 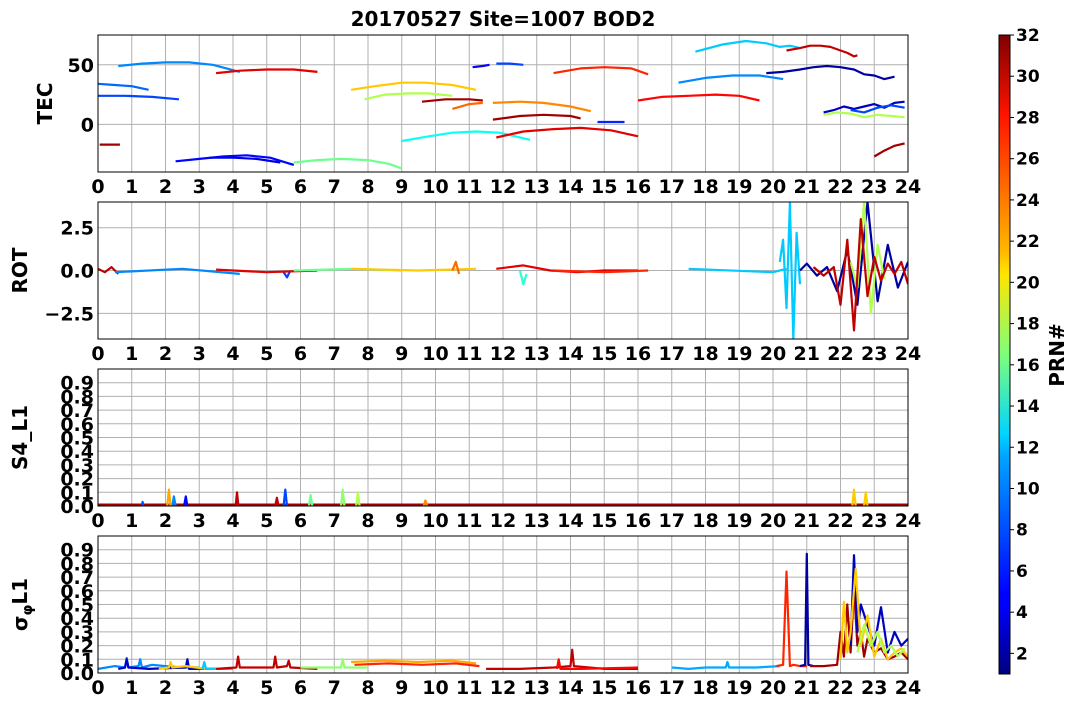 What do you see at coordinates (1022, 613) in the screenshot?
I see `colorbar-tick-label: 4` at bounding box center [1022, 613].